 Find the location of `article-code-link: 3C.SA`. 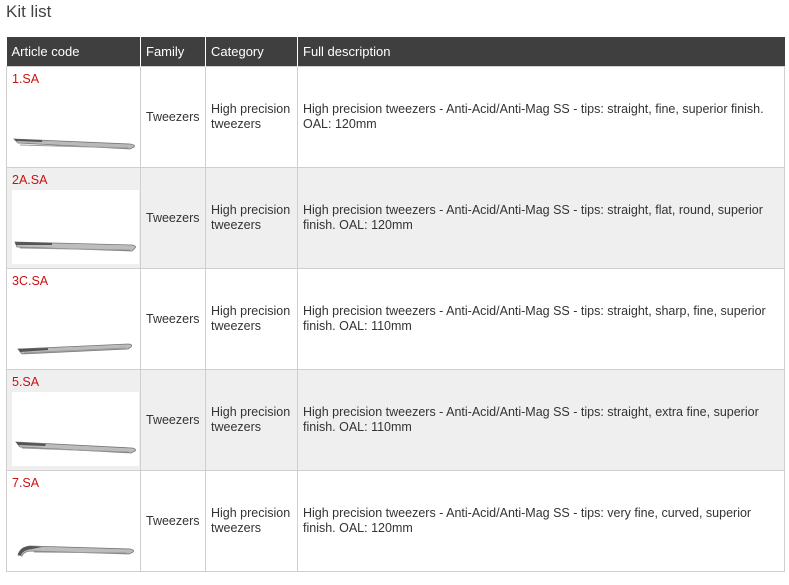

article-code-link: 3C.SA is located at coordinates (30, 281).